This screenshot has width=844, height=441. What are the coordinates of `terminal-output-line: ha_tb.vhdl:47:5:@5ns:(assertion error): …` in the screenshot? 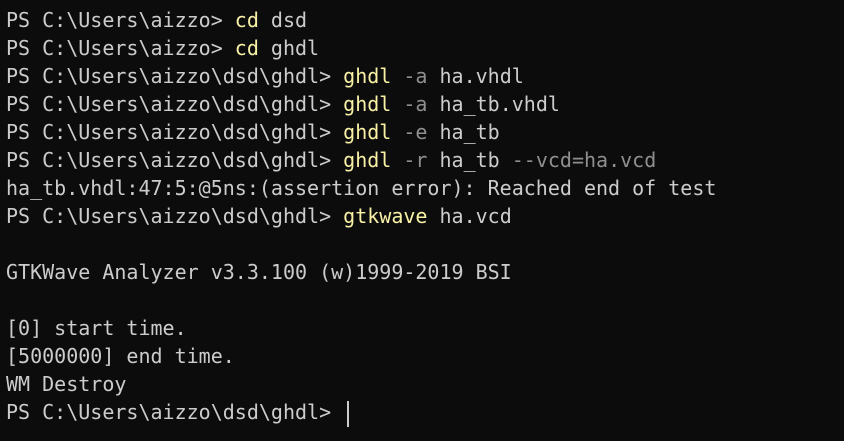 It's located at (361, 188).